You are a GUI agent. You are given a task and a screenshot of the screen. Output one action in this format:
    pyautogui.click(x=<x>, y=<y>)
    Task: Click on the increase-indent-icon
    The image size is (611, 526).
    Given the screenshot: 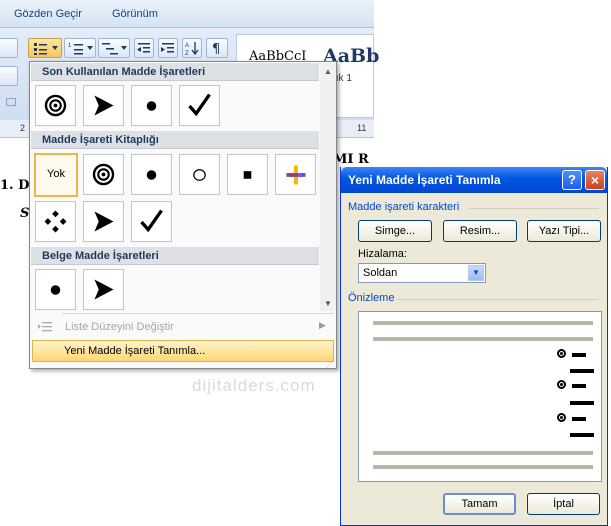 What is the action you would take?
    pyautogui.click(x=167, y=48)
    